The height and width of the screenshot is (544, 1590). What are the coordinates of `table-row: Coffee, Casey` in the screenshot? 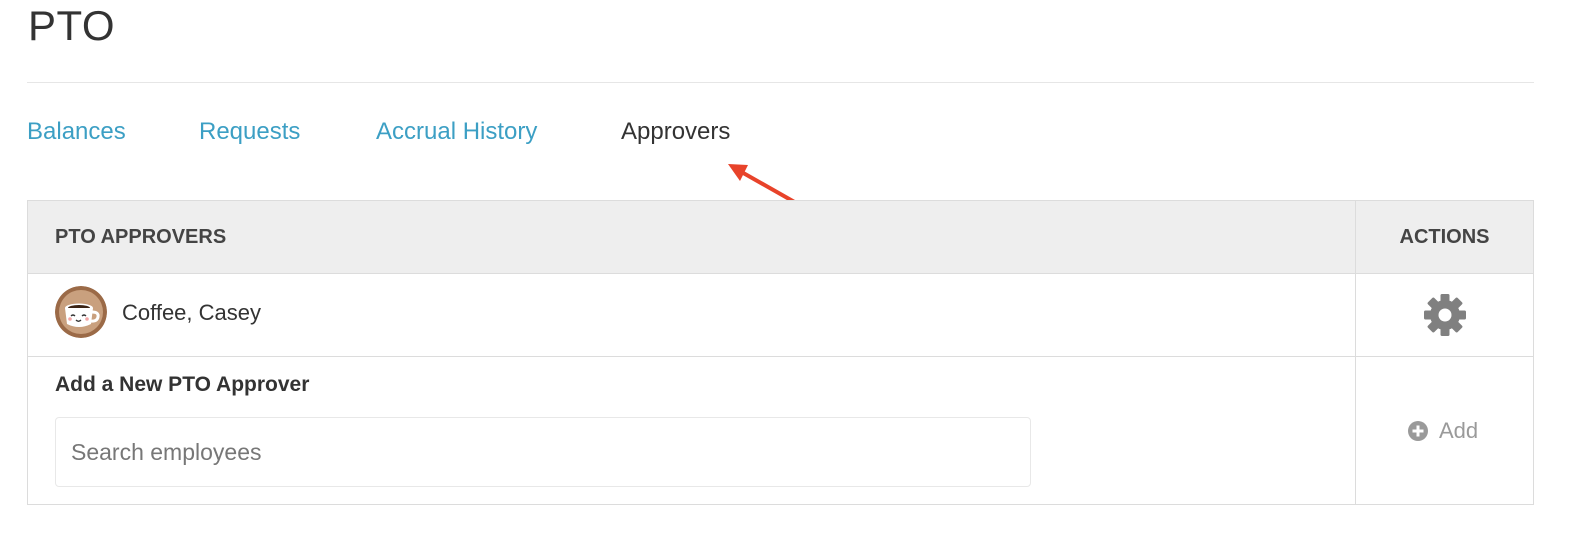 It's located at (780, 315).